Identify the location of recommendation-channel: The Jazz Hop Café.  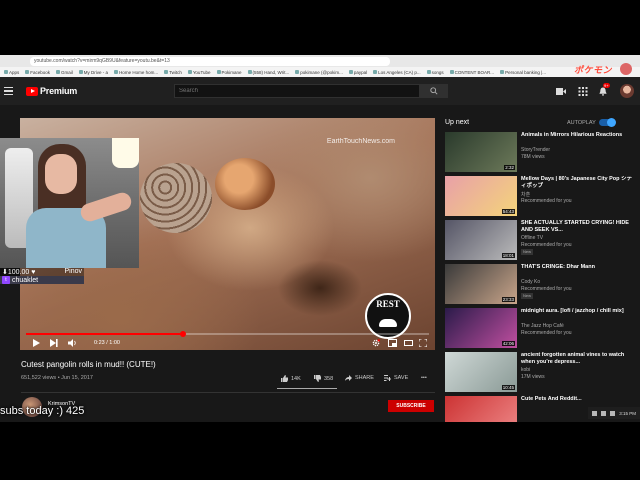
(542, 326).